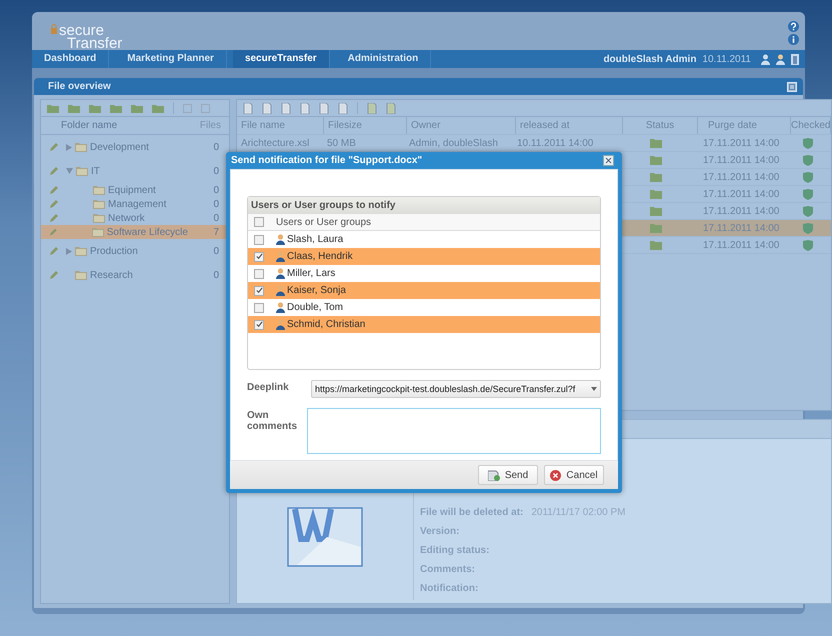 Image resolution: width=832 pixels, height=636 pixels. What do you see at coordinates (424, 307) in the screenshot?
I see `user-row: Double, Tom` at bounding box center [424, 307].